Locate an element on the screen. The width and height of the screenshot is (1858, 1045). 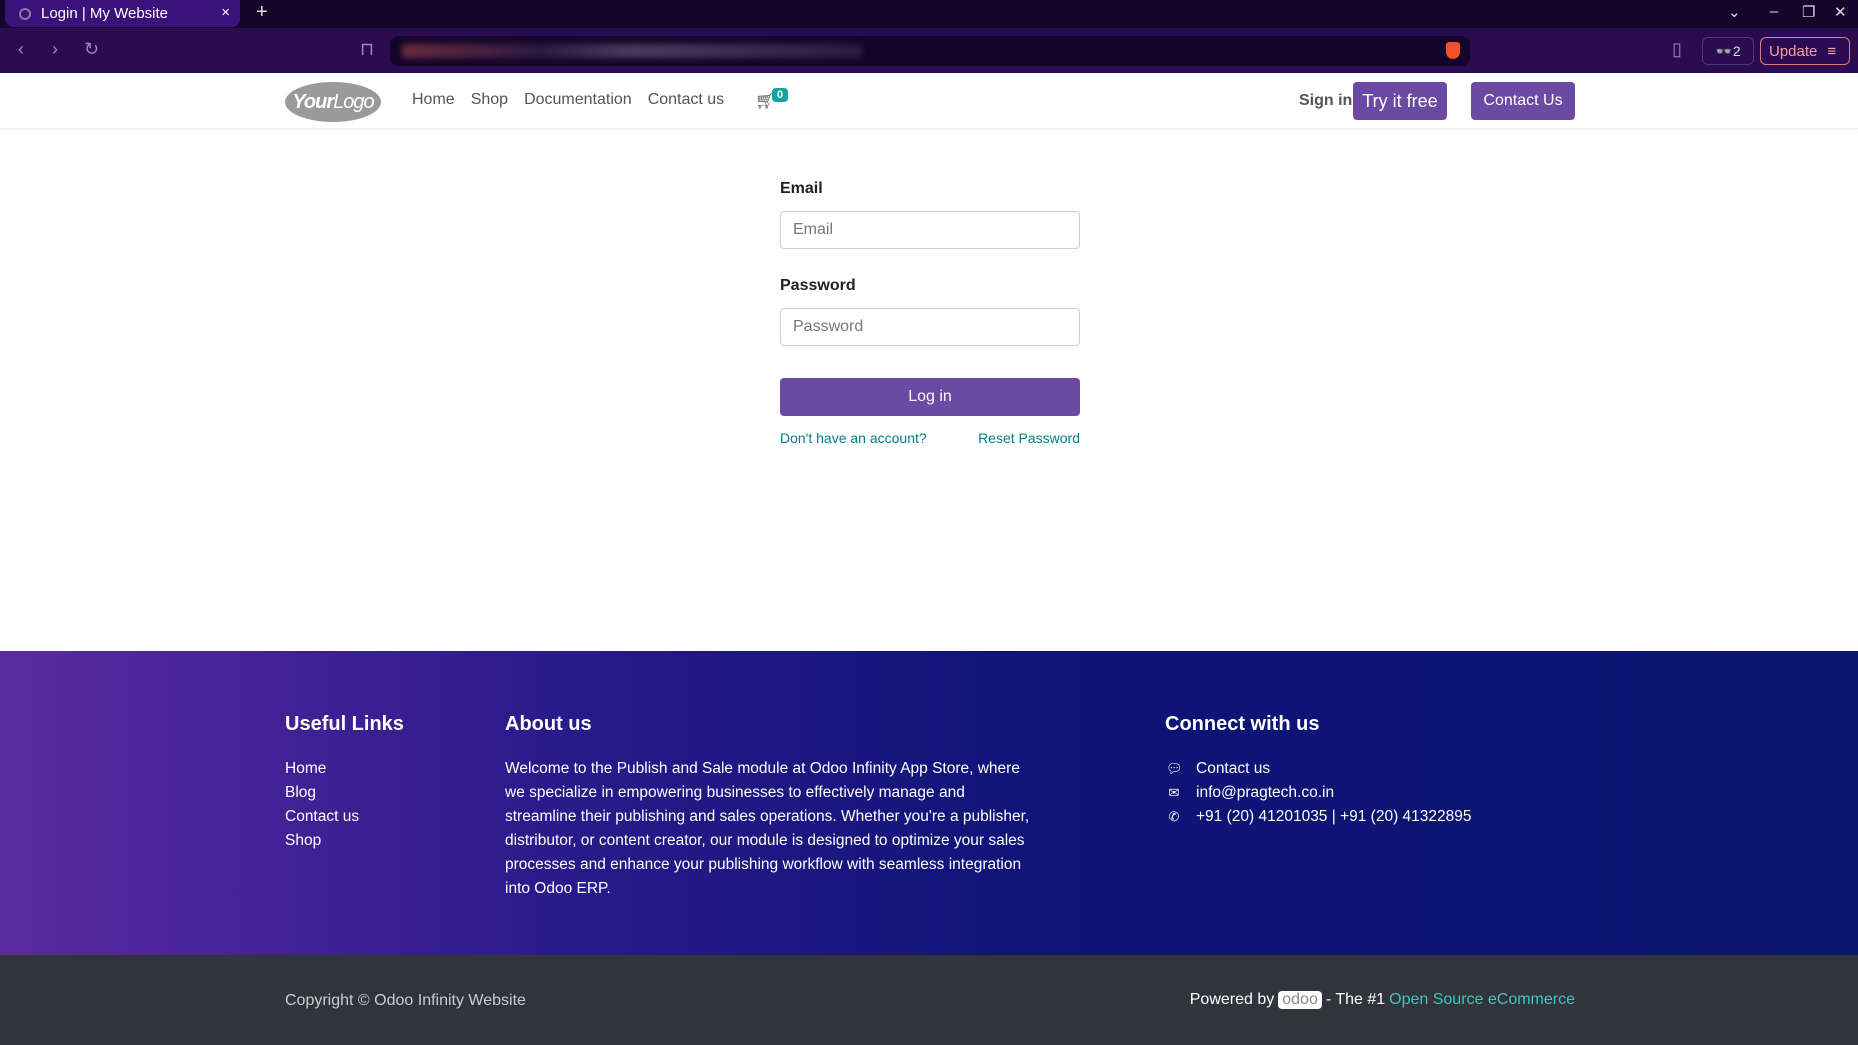
connect-phone: +91 (20) 41201035 | +91 (20) 41322895 is located at coordinates (1334, 816).